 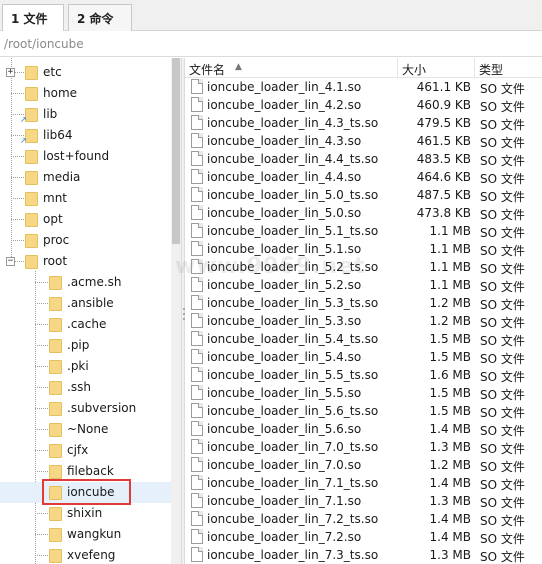 I want to click on file-row: ioncube_loader_lin_5.1_ts.so 1.1 MB SO 文件, so click(x=363, y=231).